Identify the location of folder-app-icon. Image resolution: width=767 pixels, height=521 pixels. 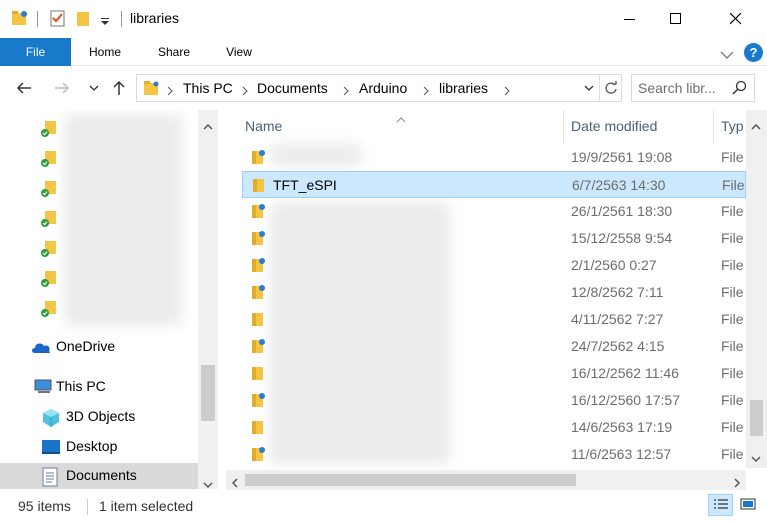
(20, 19).